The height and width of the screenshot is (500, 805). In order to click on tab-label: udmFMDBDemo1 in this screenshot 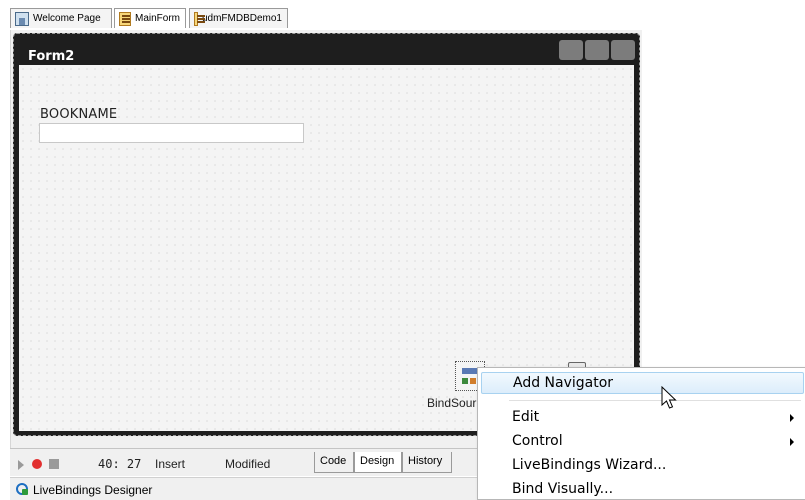, I will do `click(241, 18)`.